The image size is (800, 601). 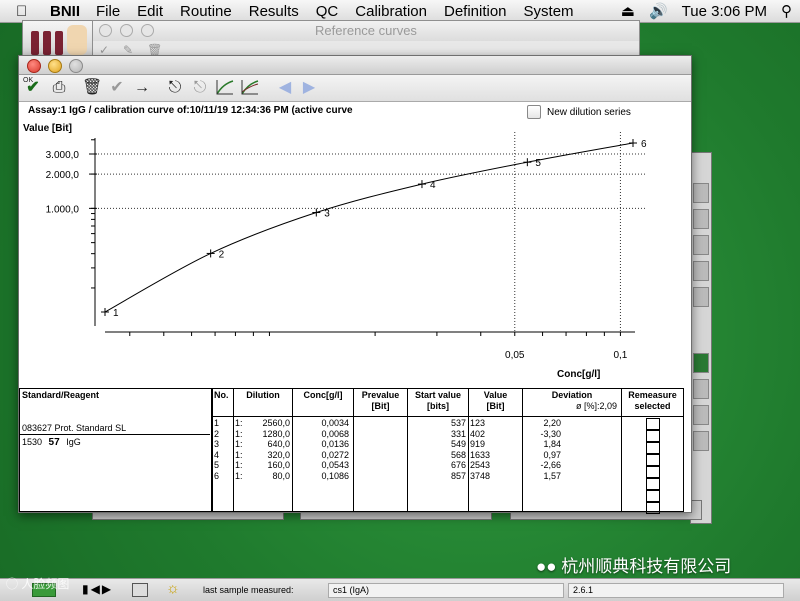 I want to click on menu-file: File, so click(x=108, y=11).